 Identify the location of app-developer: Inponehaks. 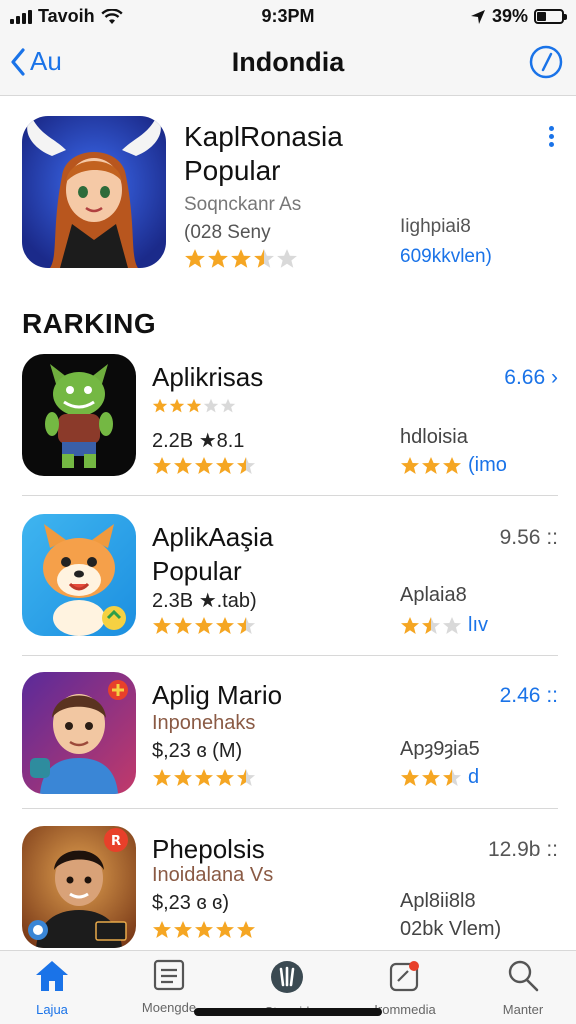
(204, 723).